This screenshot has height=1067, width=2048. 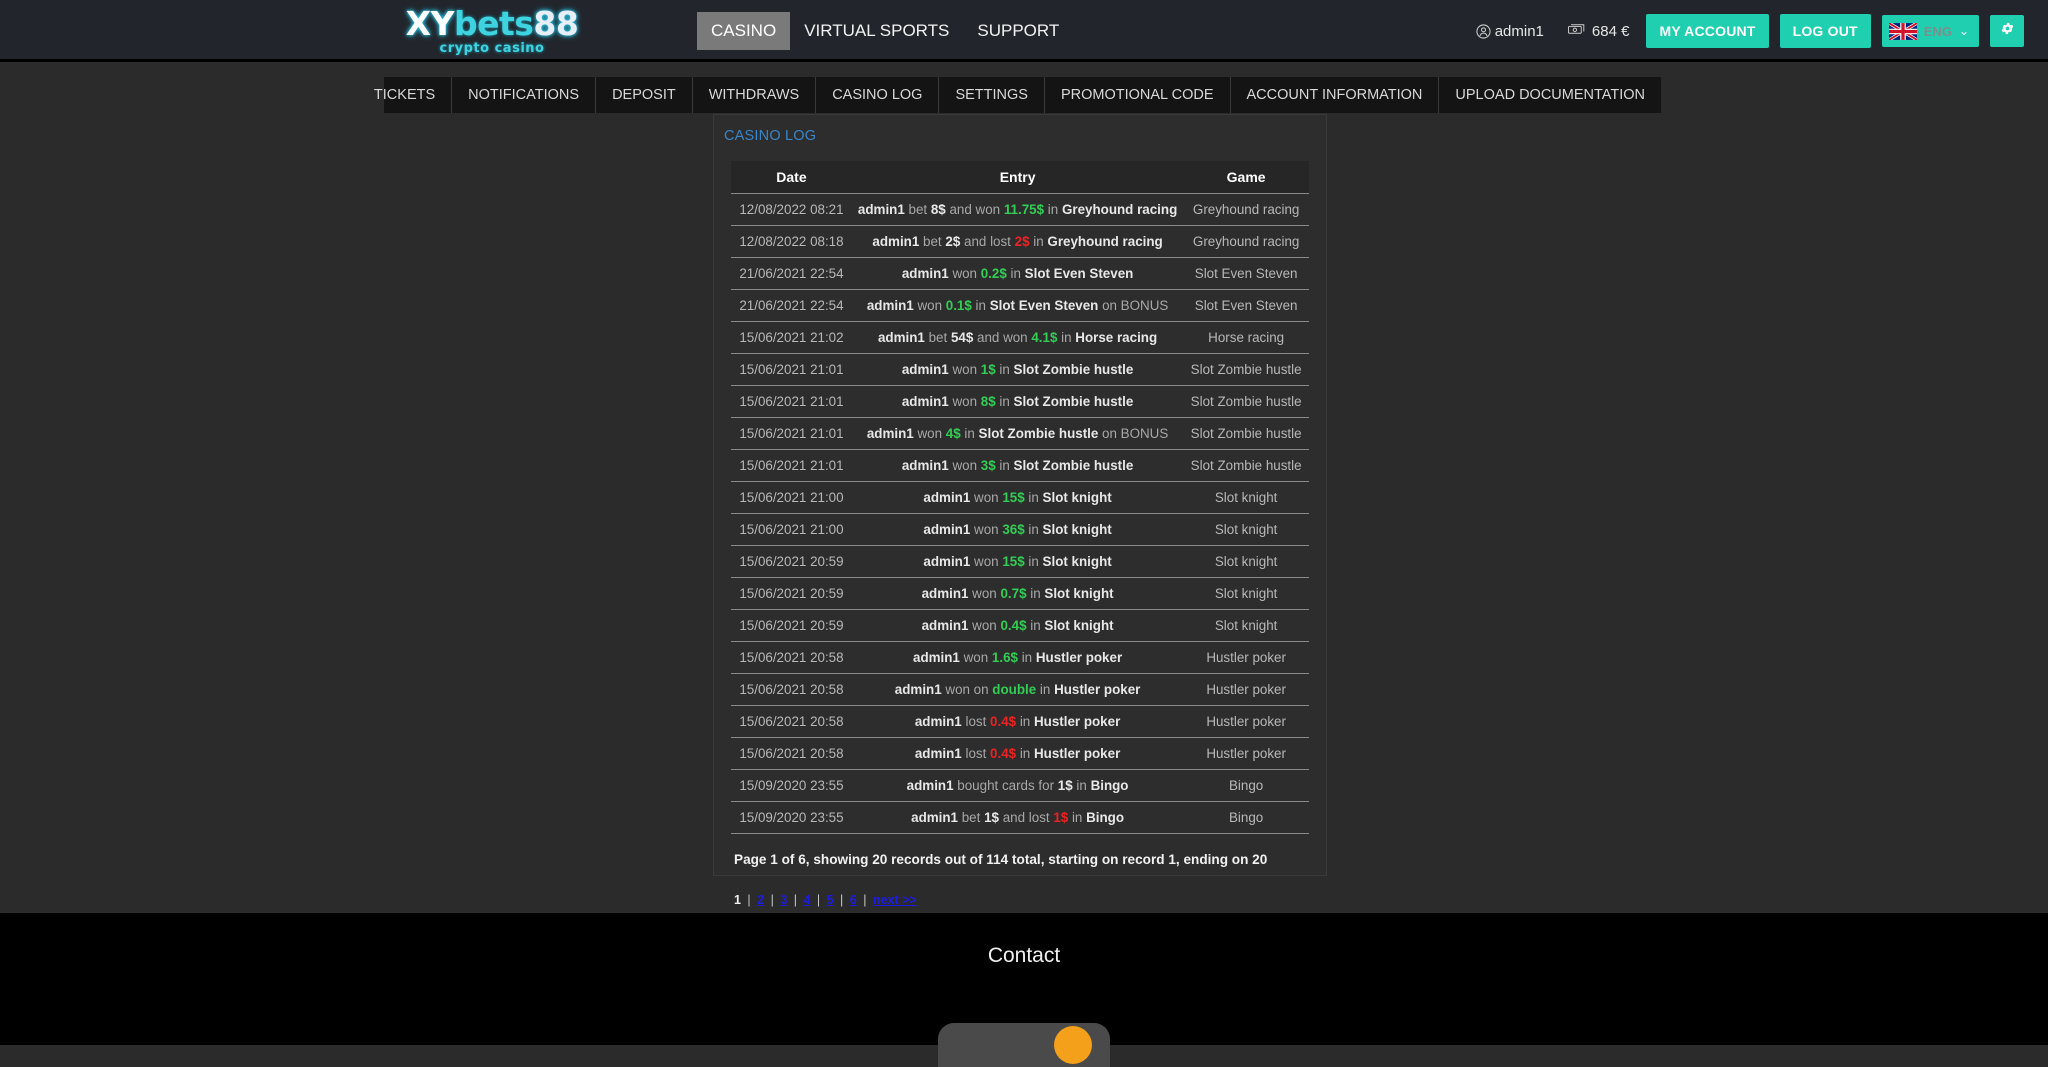 I want to click on column-header-entry: Entry, so click(x=1017, y=177).